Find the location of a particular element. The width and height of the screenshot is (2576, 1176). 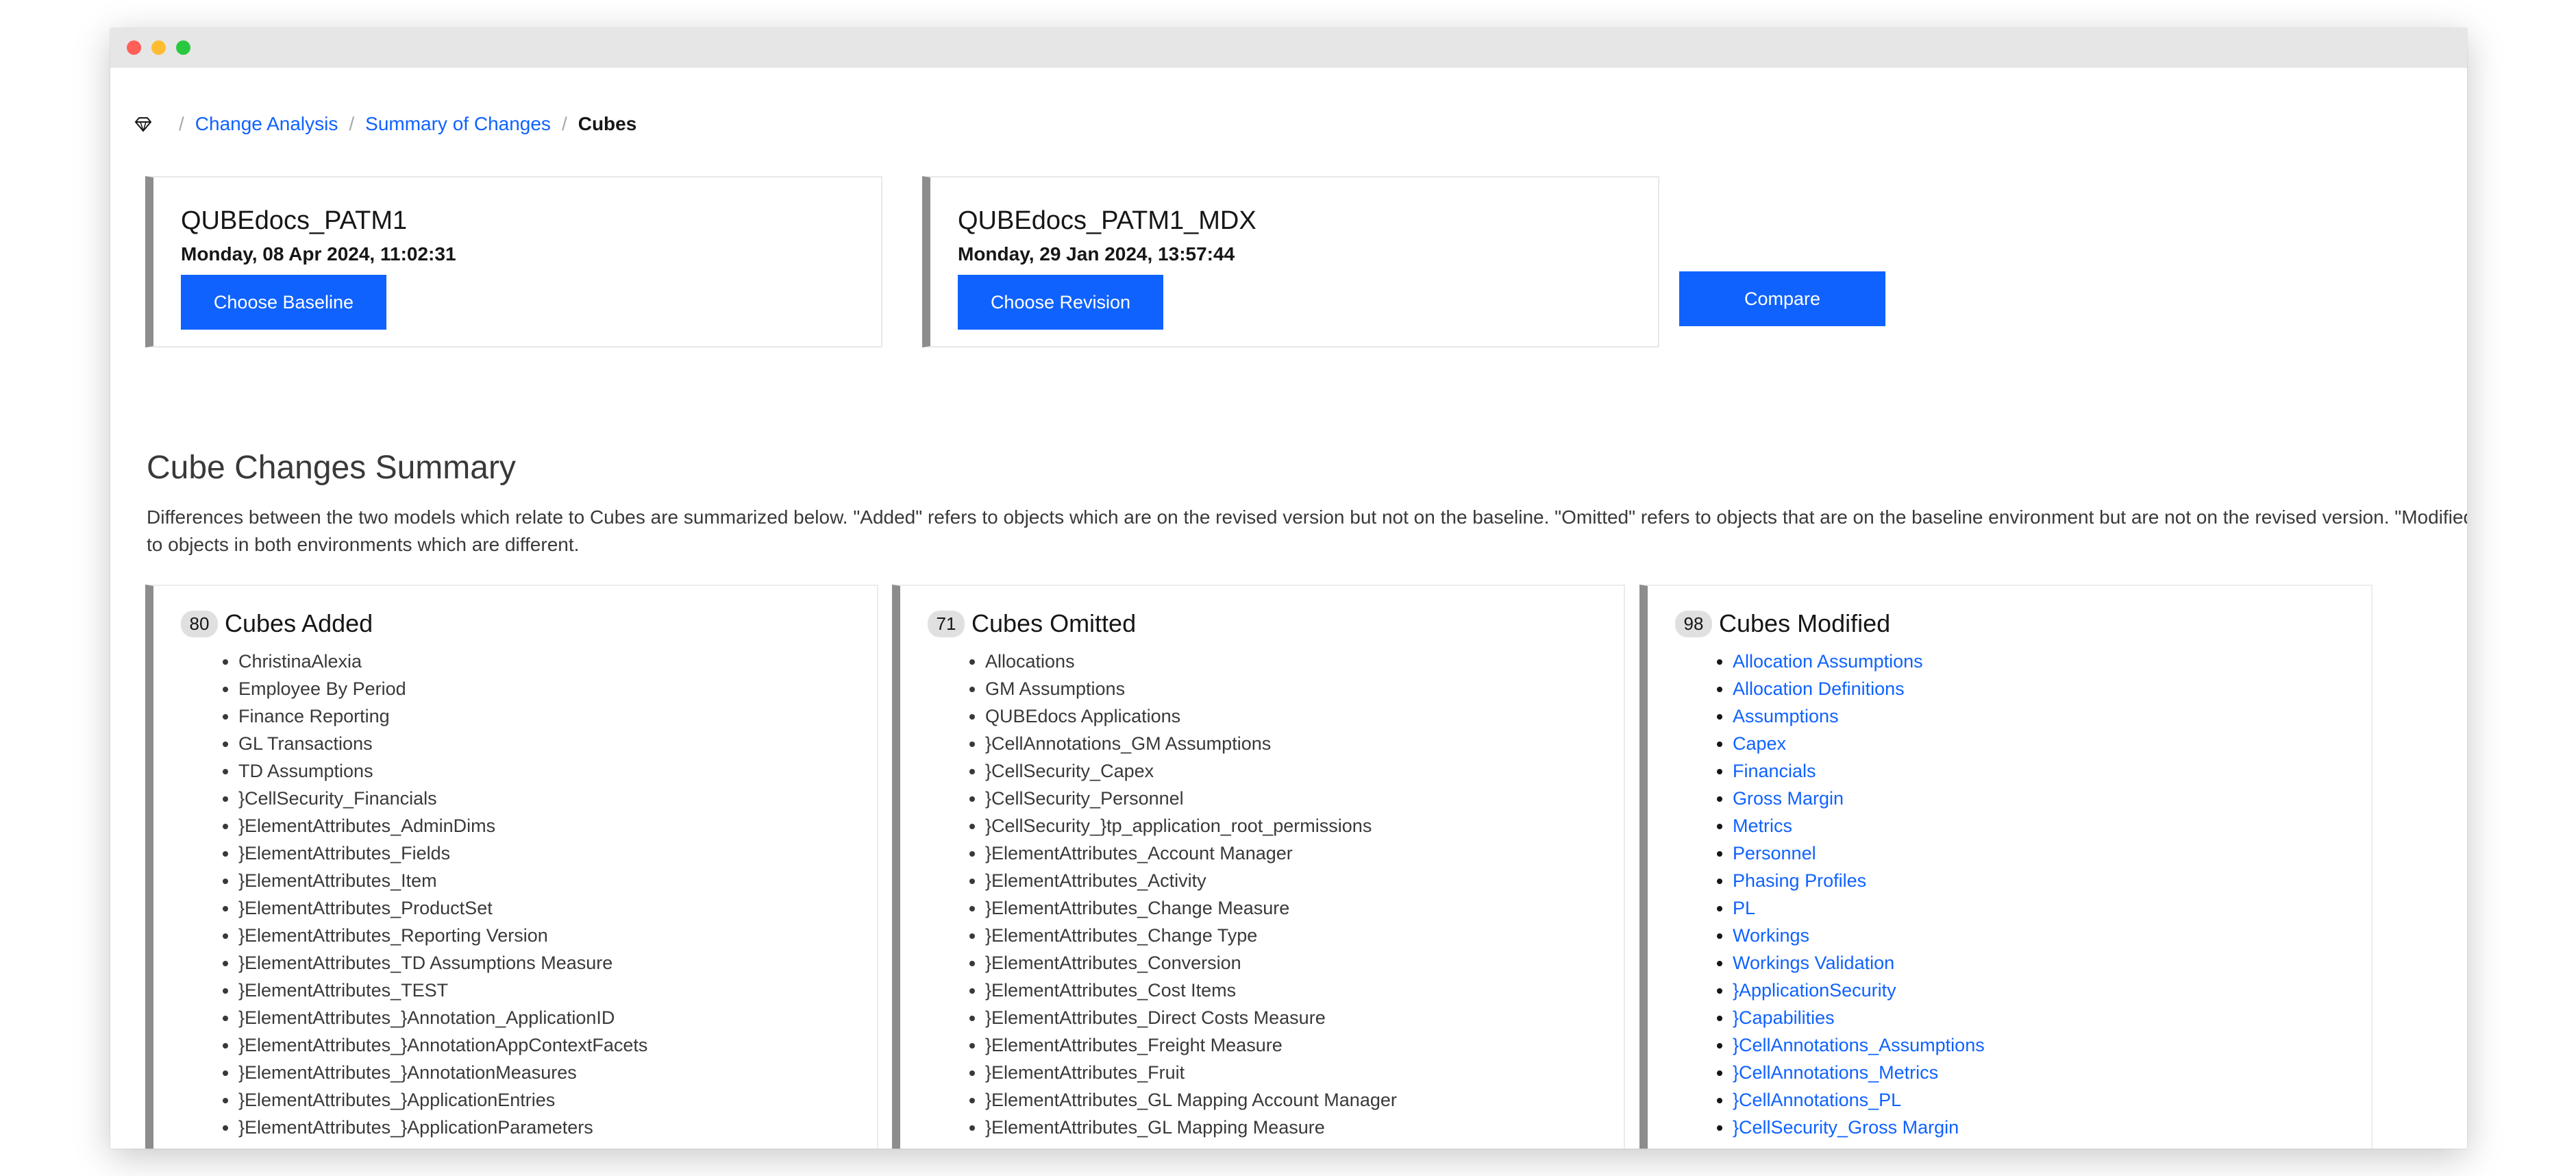

omitted-cube-item: QUBEdocs Applications is located at coordinates (1191, 716).